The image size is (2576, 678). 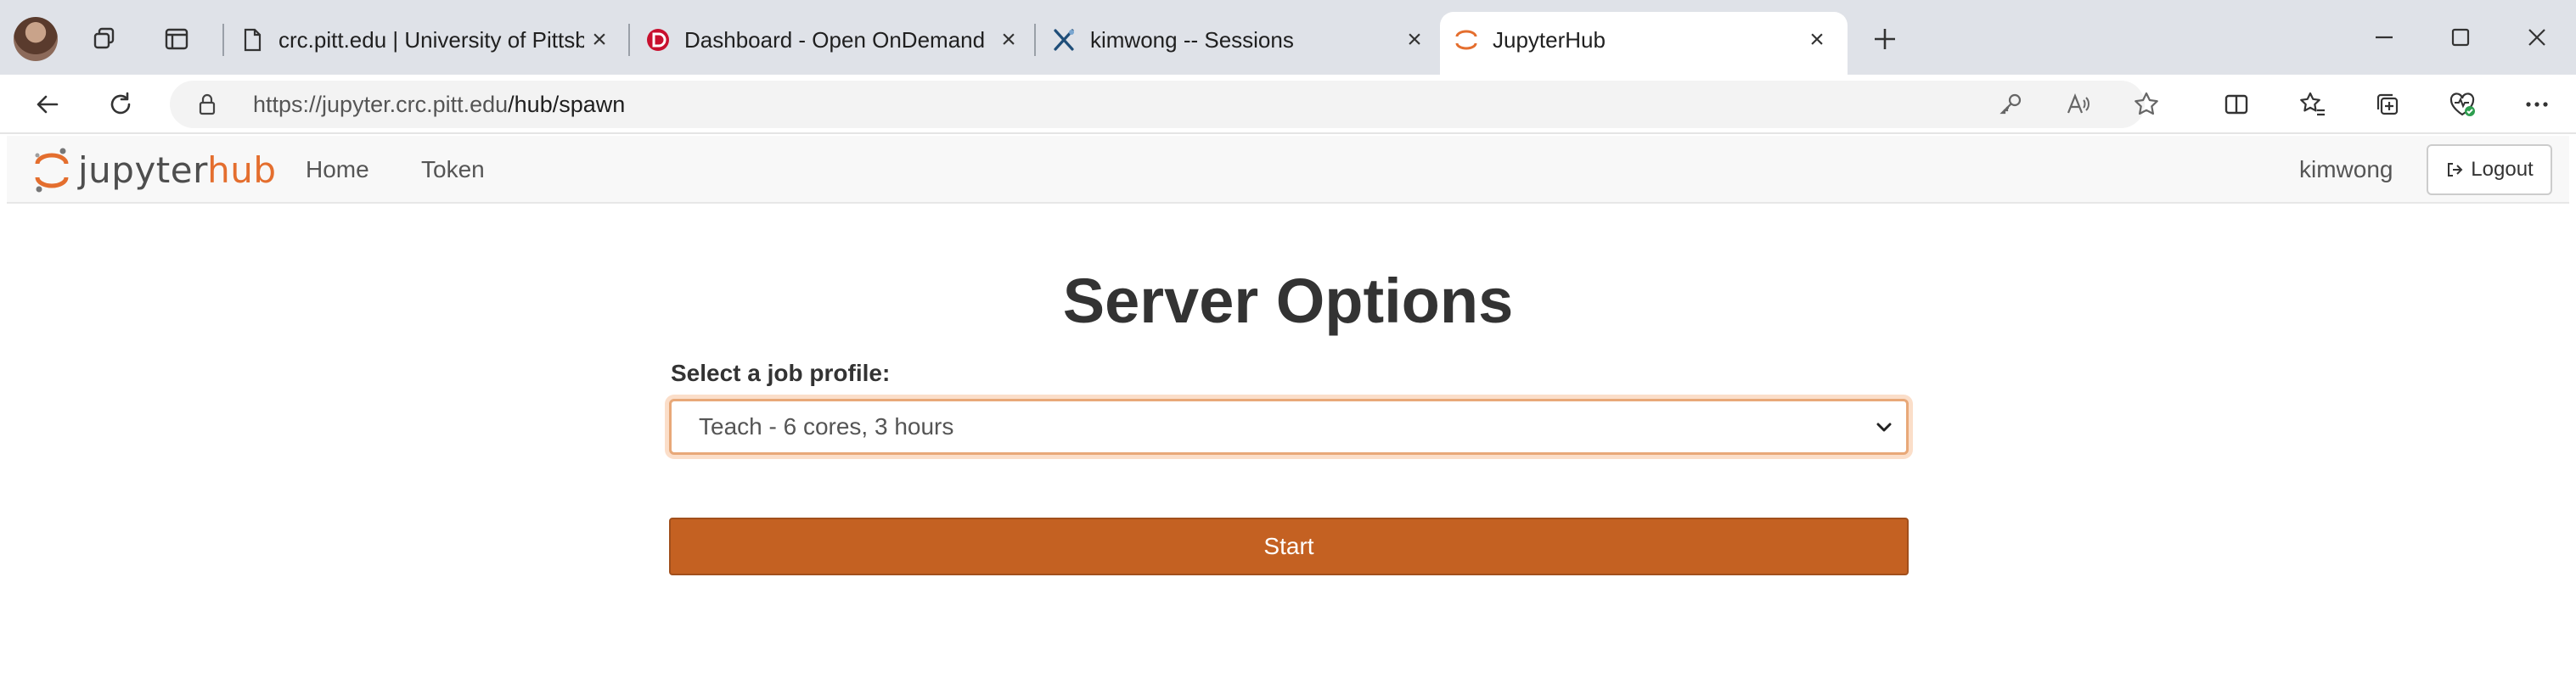 I want to click on jupyterhub-navbar: jupyterhub Home Token kimwong Logout, so click(x=1288, y=170).